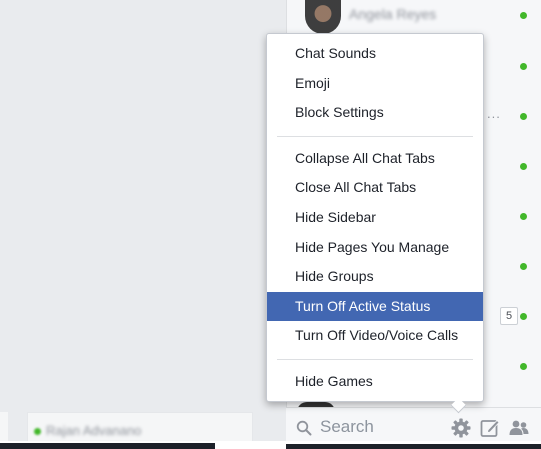 This screenshot has height=449, width=541. I want to click on menu-item-hide-groups: Hide Groups, so click(375, 277).